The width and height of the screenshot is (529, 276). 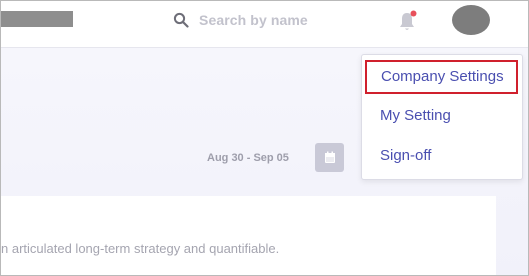 I want to click on calendar-button, so click(x=329, y=157).